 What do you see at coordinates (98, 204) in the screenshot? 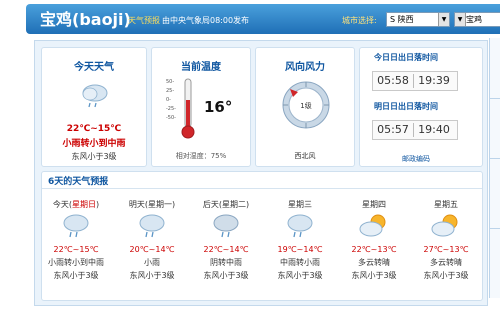
I see `day-name-part: )` at bounding box center [98, 204].